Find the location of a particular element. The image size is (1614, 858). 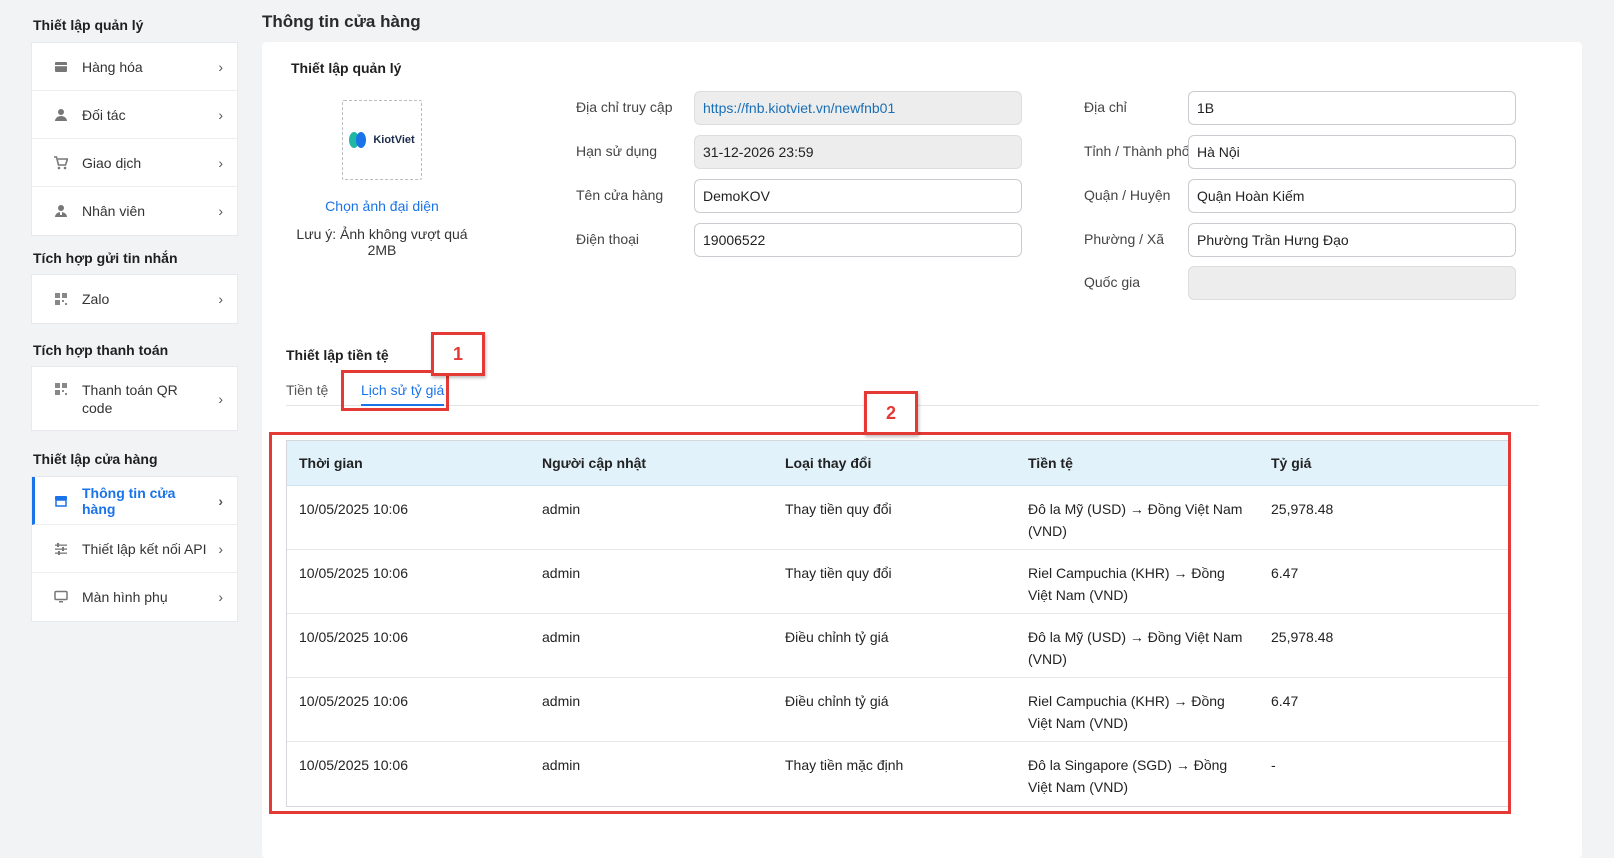

sidebar-section-title: Tích hợp thanh toán is located at coordinates (101, 350).